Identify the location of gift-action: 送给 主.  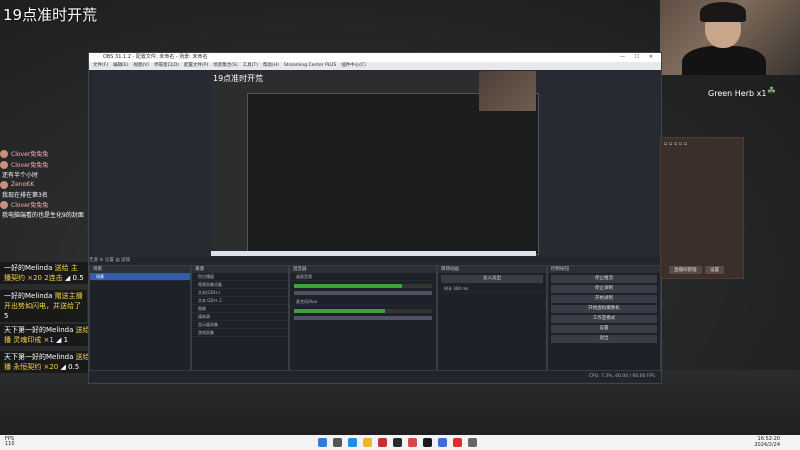
(66, 268).